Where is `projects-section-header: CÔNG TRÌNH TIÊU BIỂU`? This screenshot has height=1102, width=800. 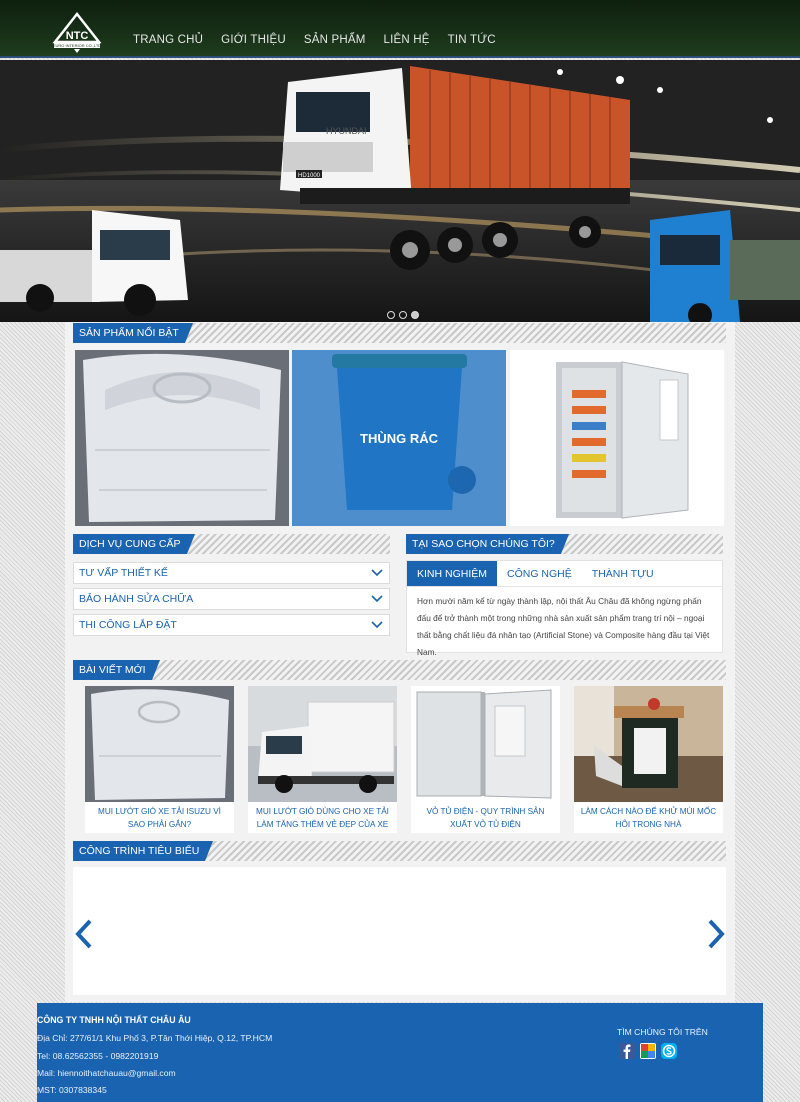
projects-section-header: CÔNG TRÌNH TIÊU BIỂU is located at coordinates (399, 851).